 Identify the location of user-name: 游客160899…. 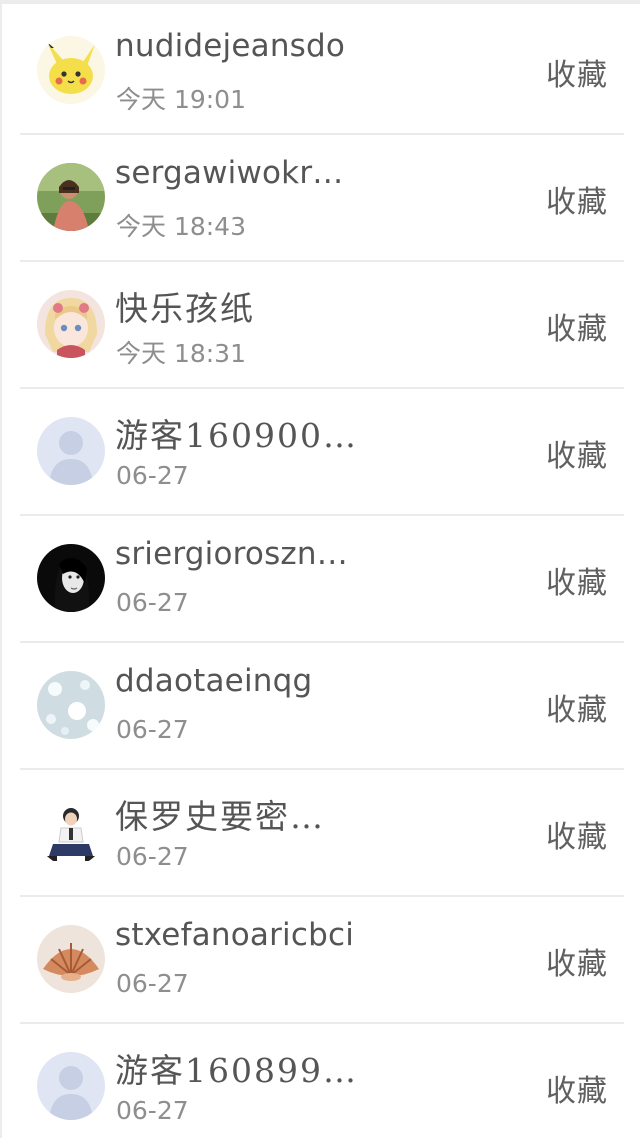
(236, 1070).